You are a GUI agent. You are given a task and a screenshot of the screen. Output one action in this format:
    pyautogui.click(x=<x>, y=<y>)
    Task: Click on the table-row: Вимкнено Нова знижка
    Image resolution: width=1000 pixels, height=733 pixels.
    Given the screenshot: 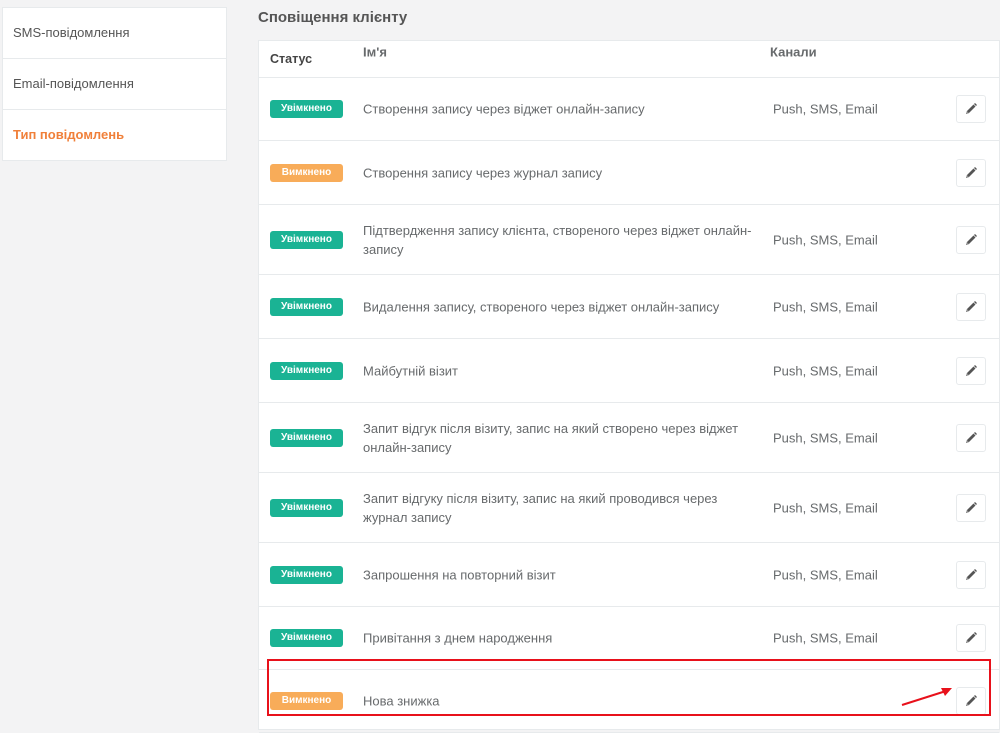 What is the action you would take?
    pyautogui.click(x=629, y=701)
    